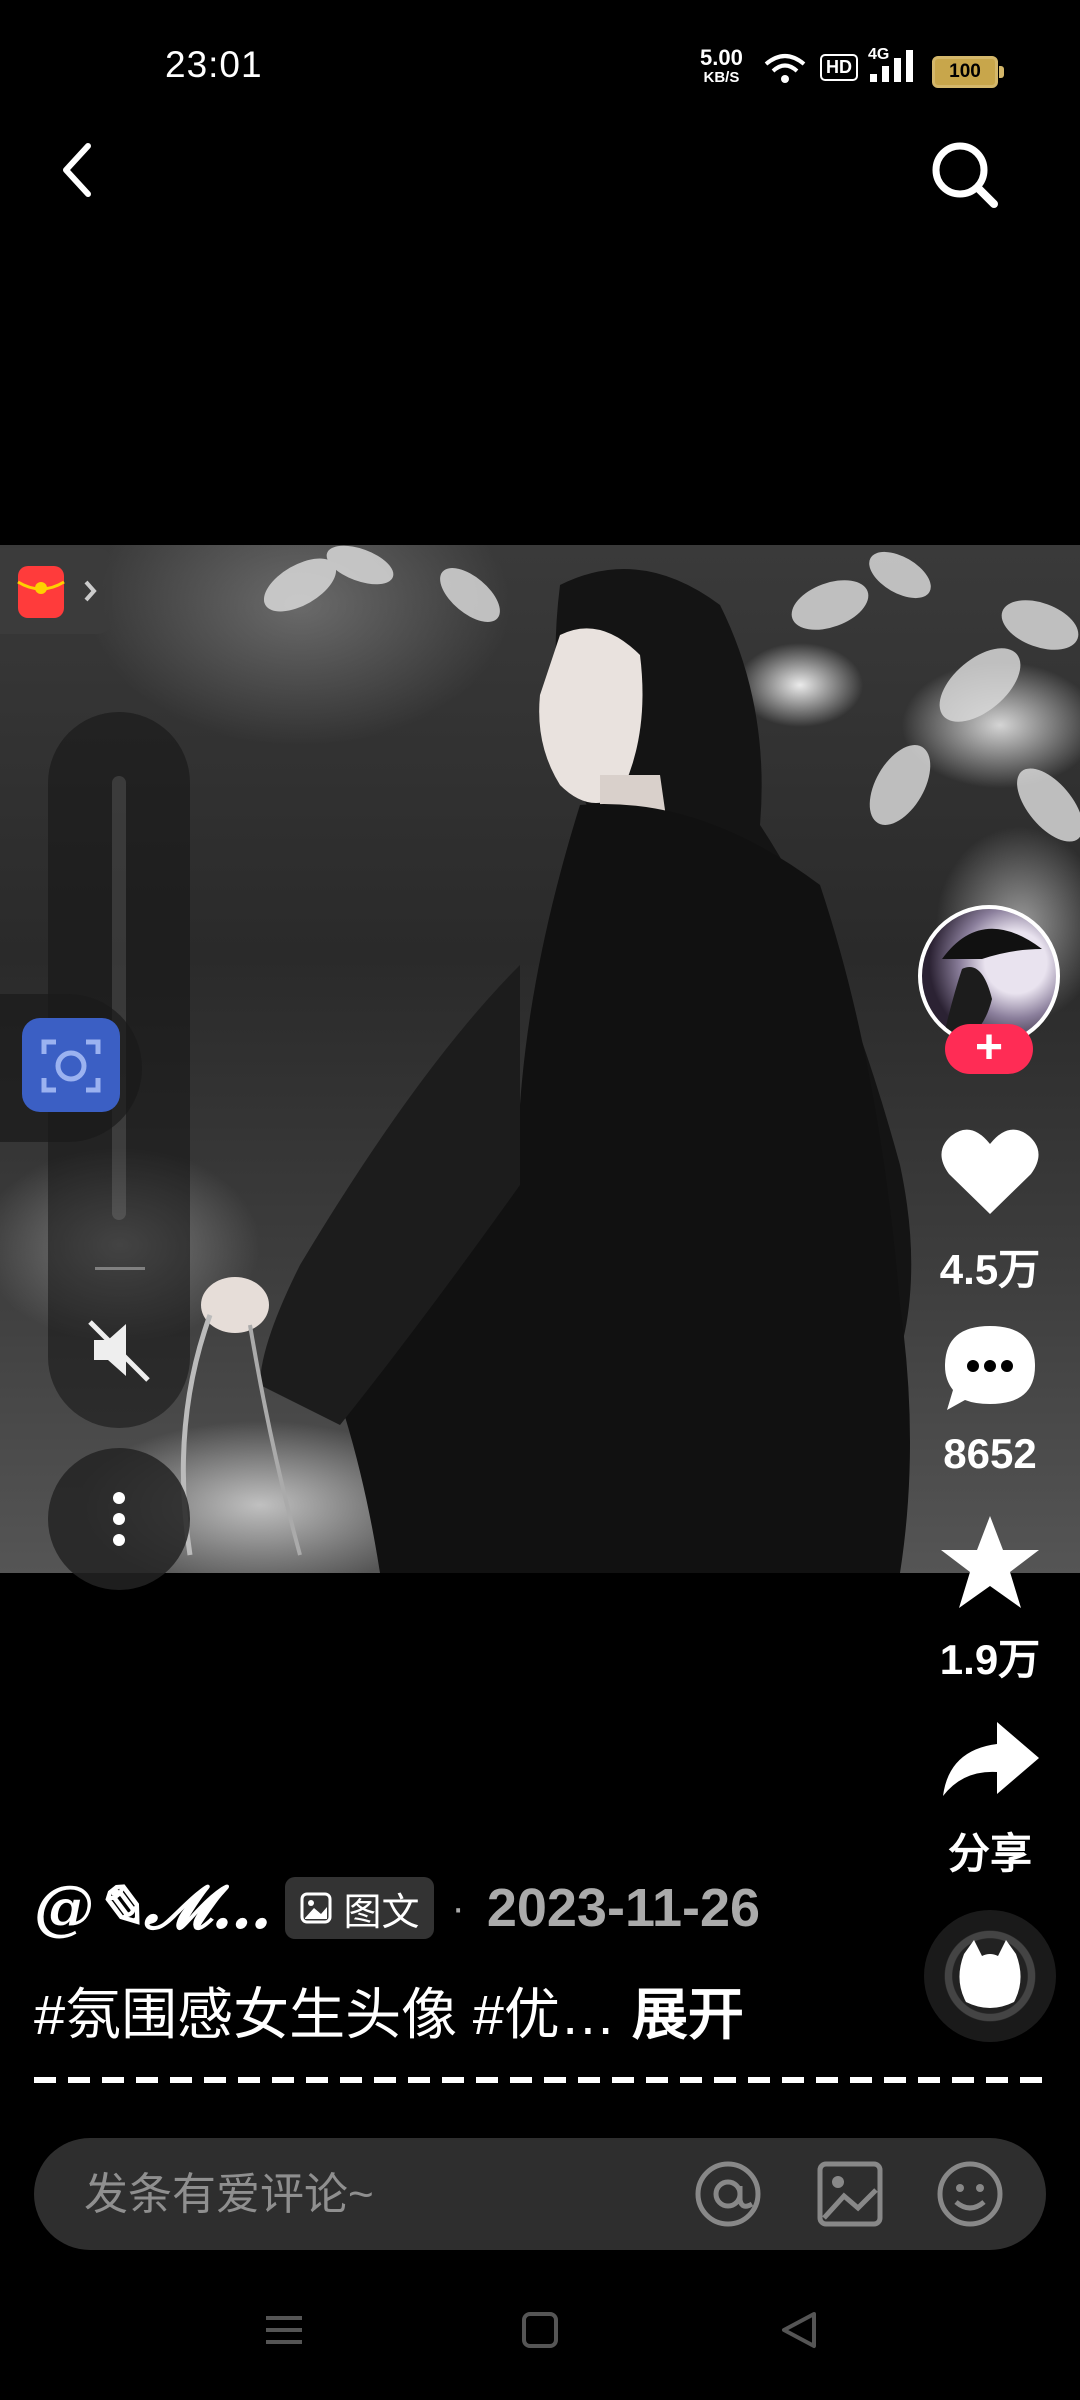 The image size is (1080, 2400). I want to click on carousel-progress, so click(539, 2080).